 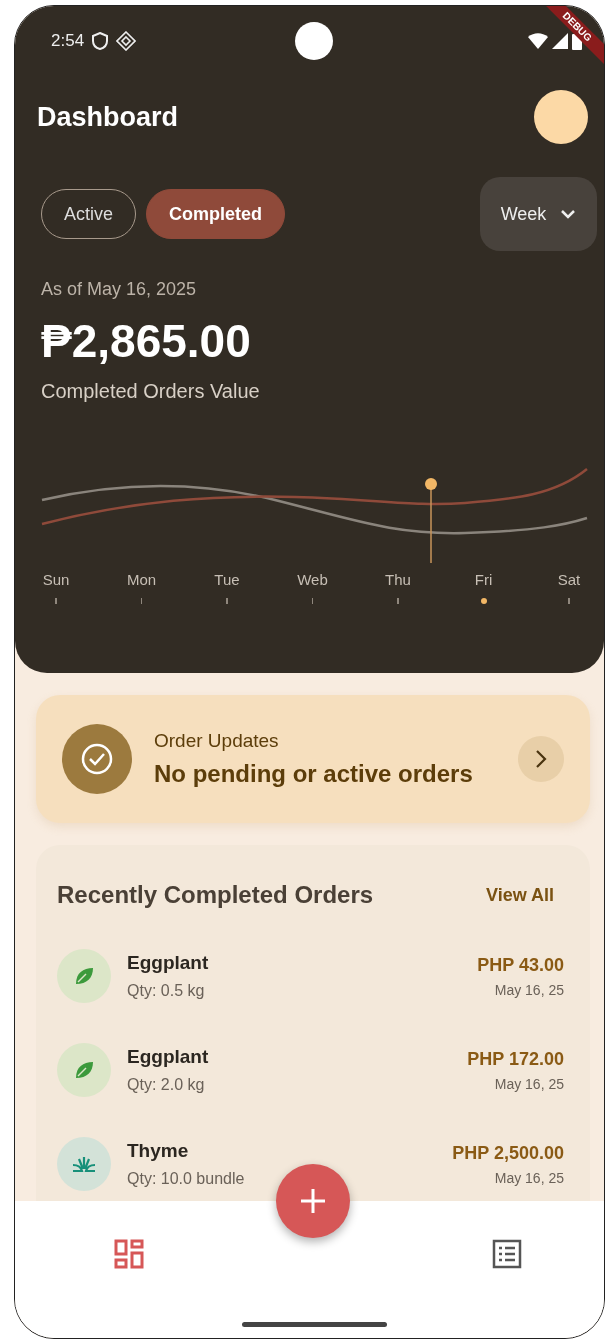 What do you see at coordinates (313, 1201) in the screenshot?
I see `plus-icon` at bounding box center [313, 1201].